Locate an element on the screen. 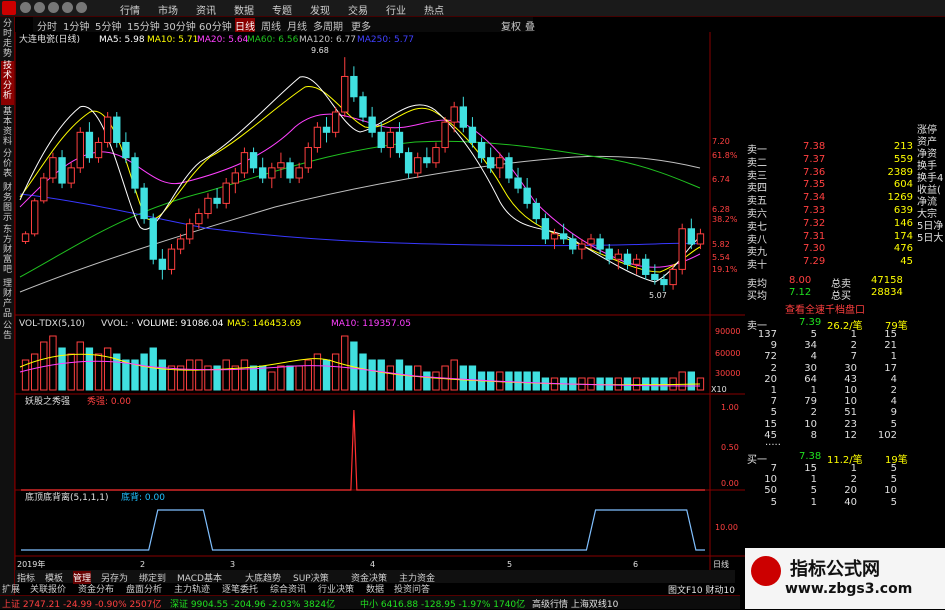  menu-item-market: 市场 is located at coordinates (168, 9).